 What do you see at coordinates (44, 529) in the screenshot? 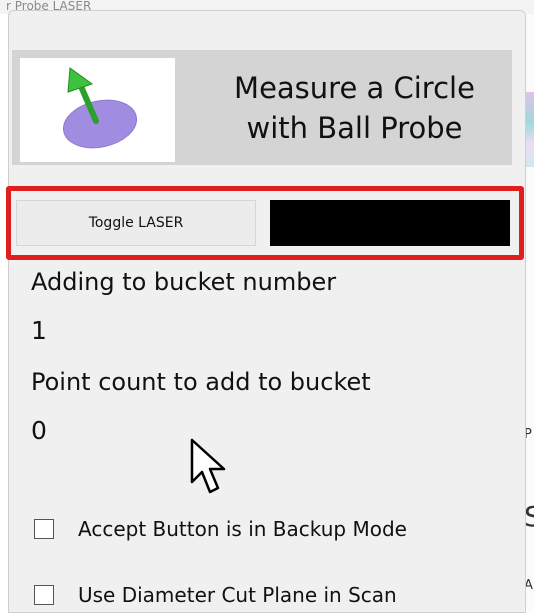
I see `backup-mode-checkbox` at bounding box center [44, 529].